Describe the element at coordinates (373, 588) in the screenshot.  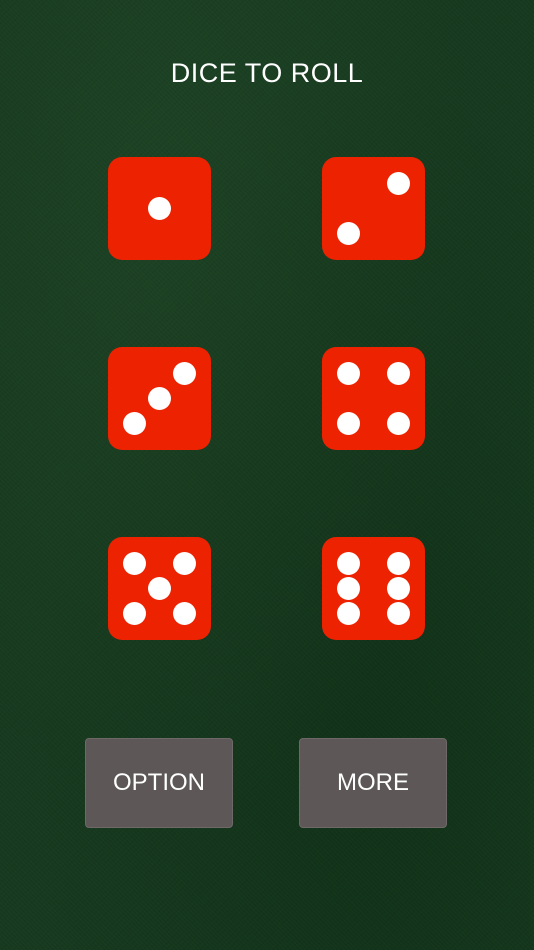
I see `die-six` at that location.